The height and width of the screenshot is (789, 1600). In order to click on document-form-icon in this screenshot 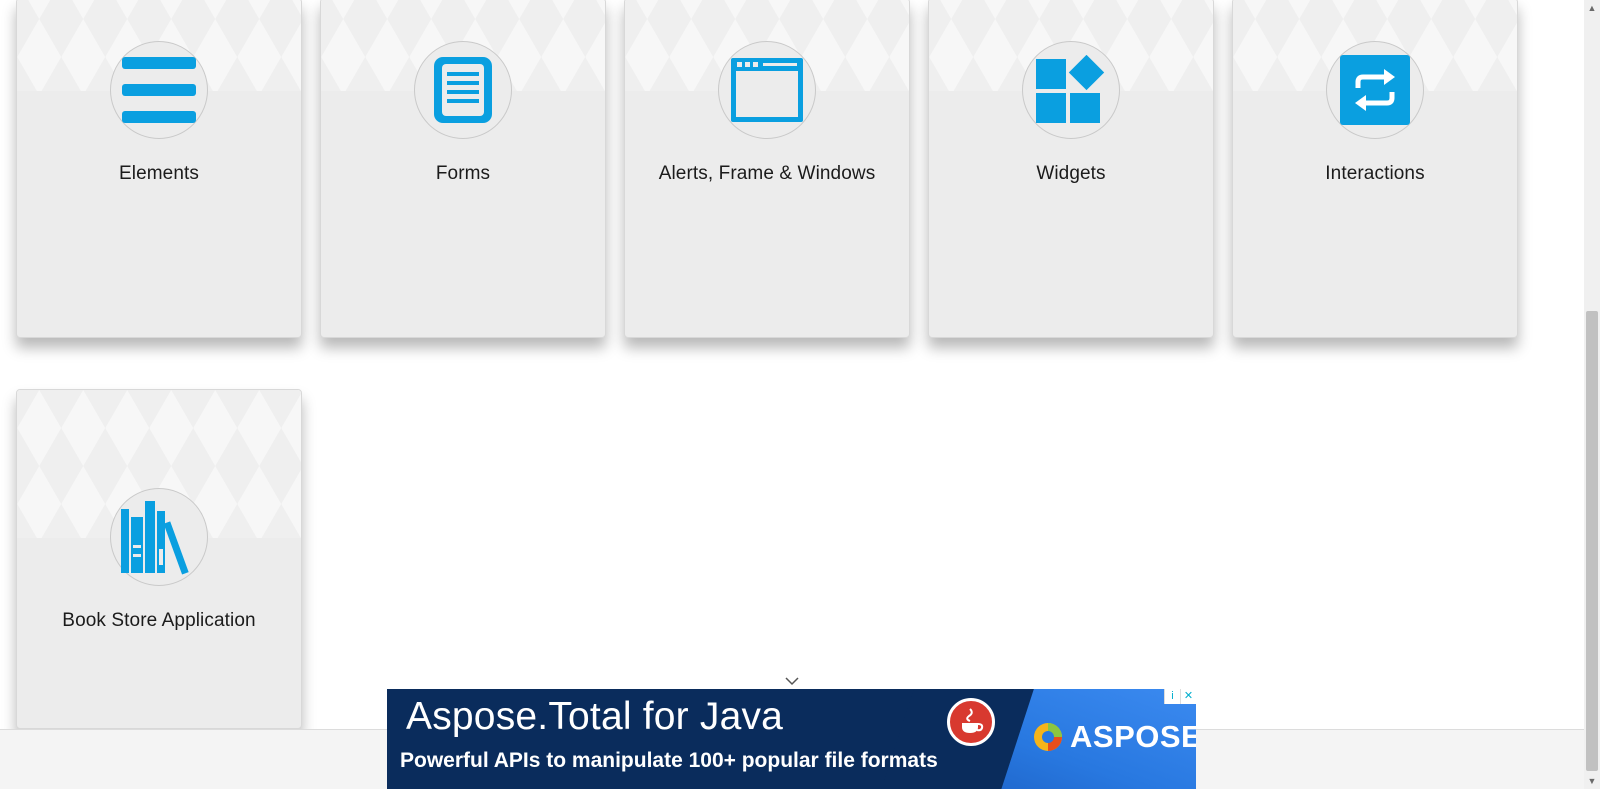, I will do `click(463, 90)`.